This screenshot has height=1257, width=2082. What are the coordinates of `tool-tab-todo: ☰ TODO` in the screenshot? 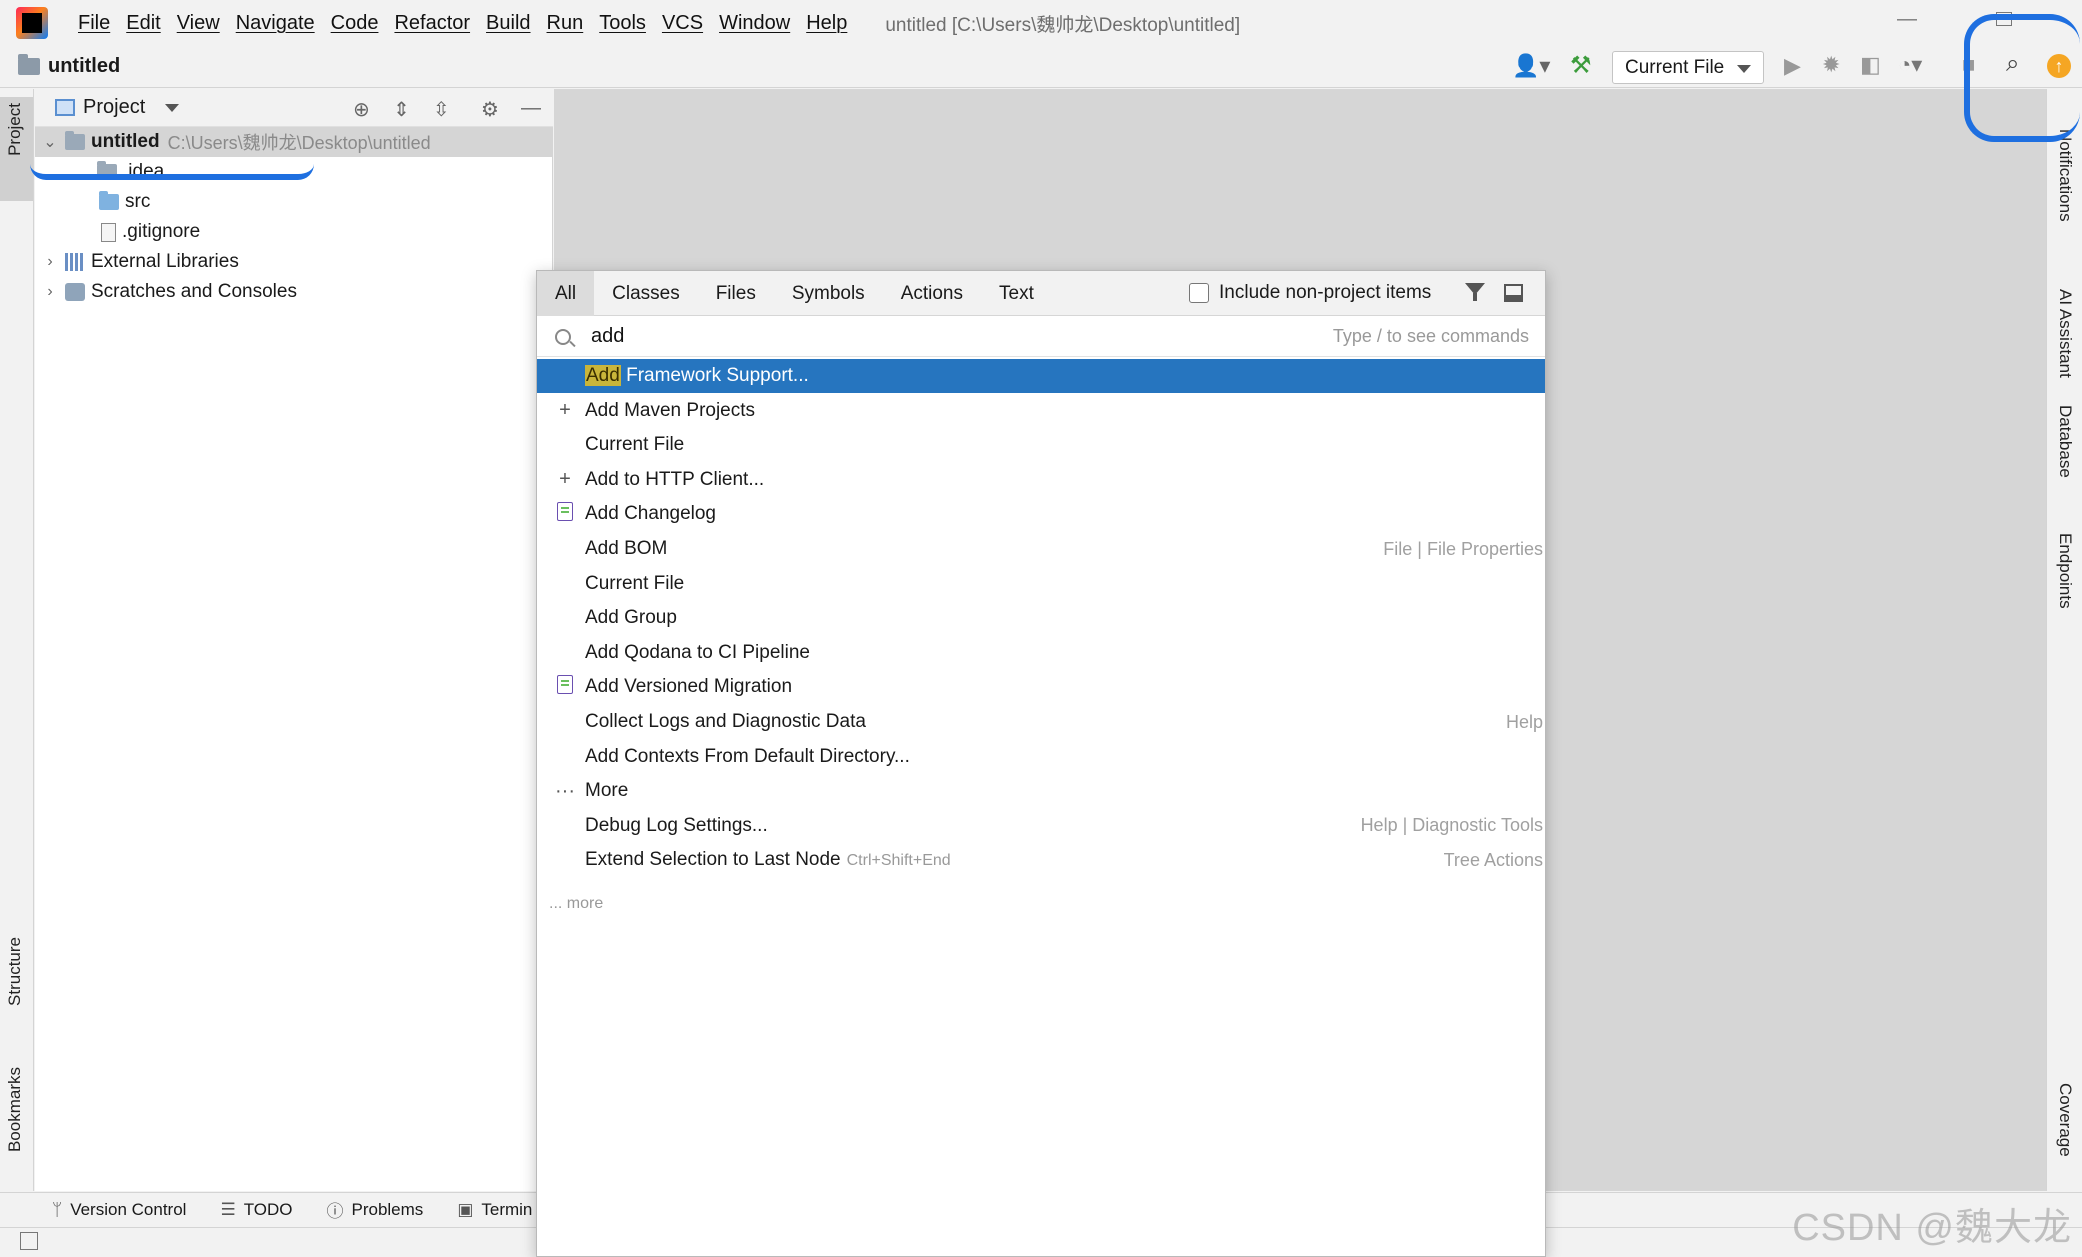 It's located at (256, 1210).